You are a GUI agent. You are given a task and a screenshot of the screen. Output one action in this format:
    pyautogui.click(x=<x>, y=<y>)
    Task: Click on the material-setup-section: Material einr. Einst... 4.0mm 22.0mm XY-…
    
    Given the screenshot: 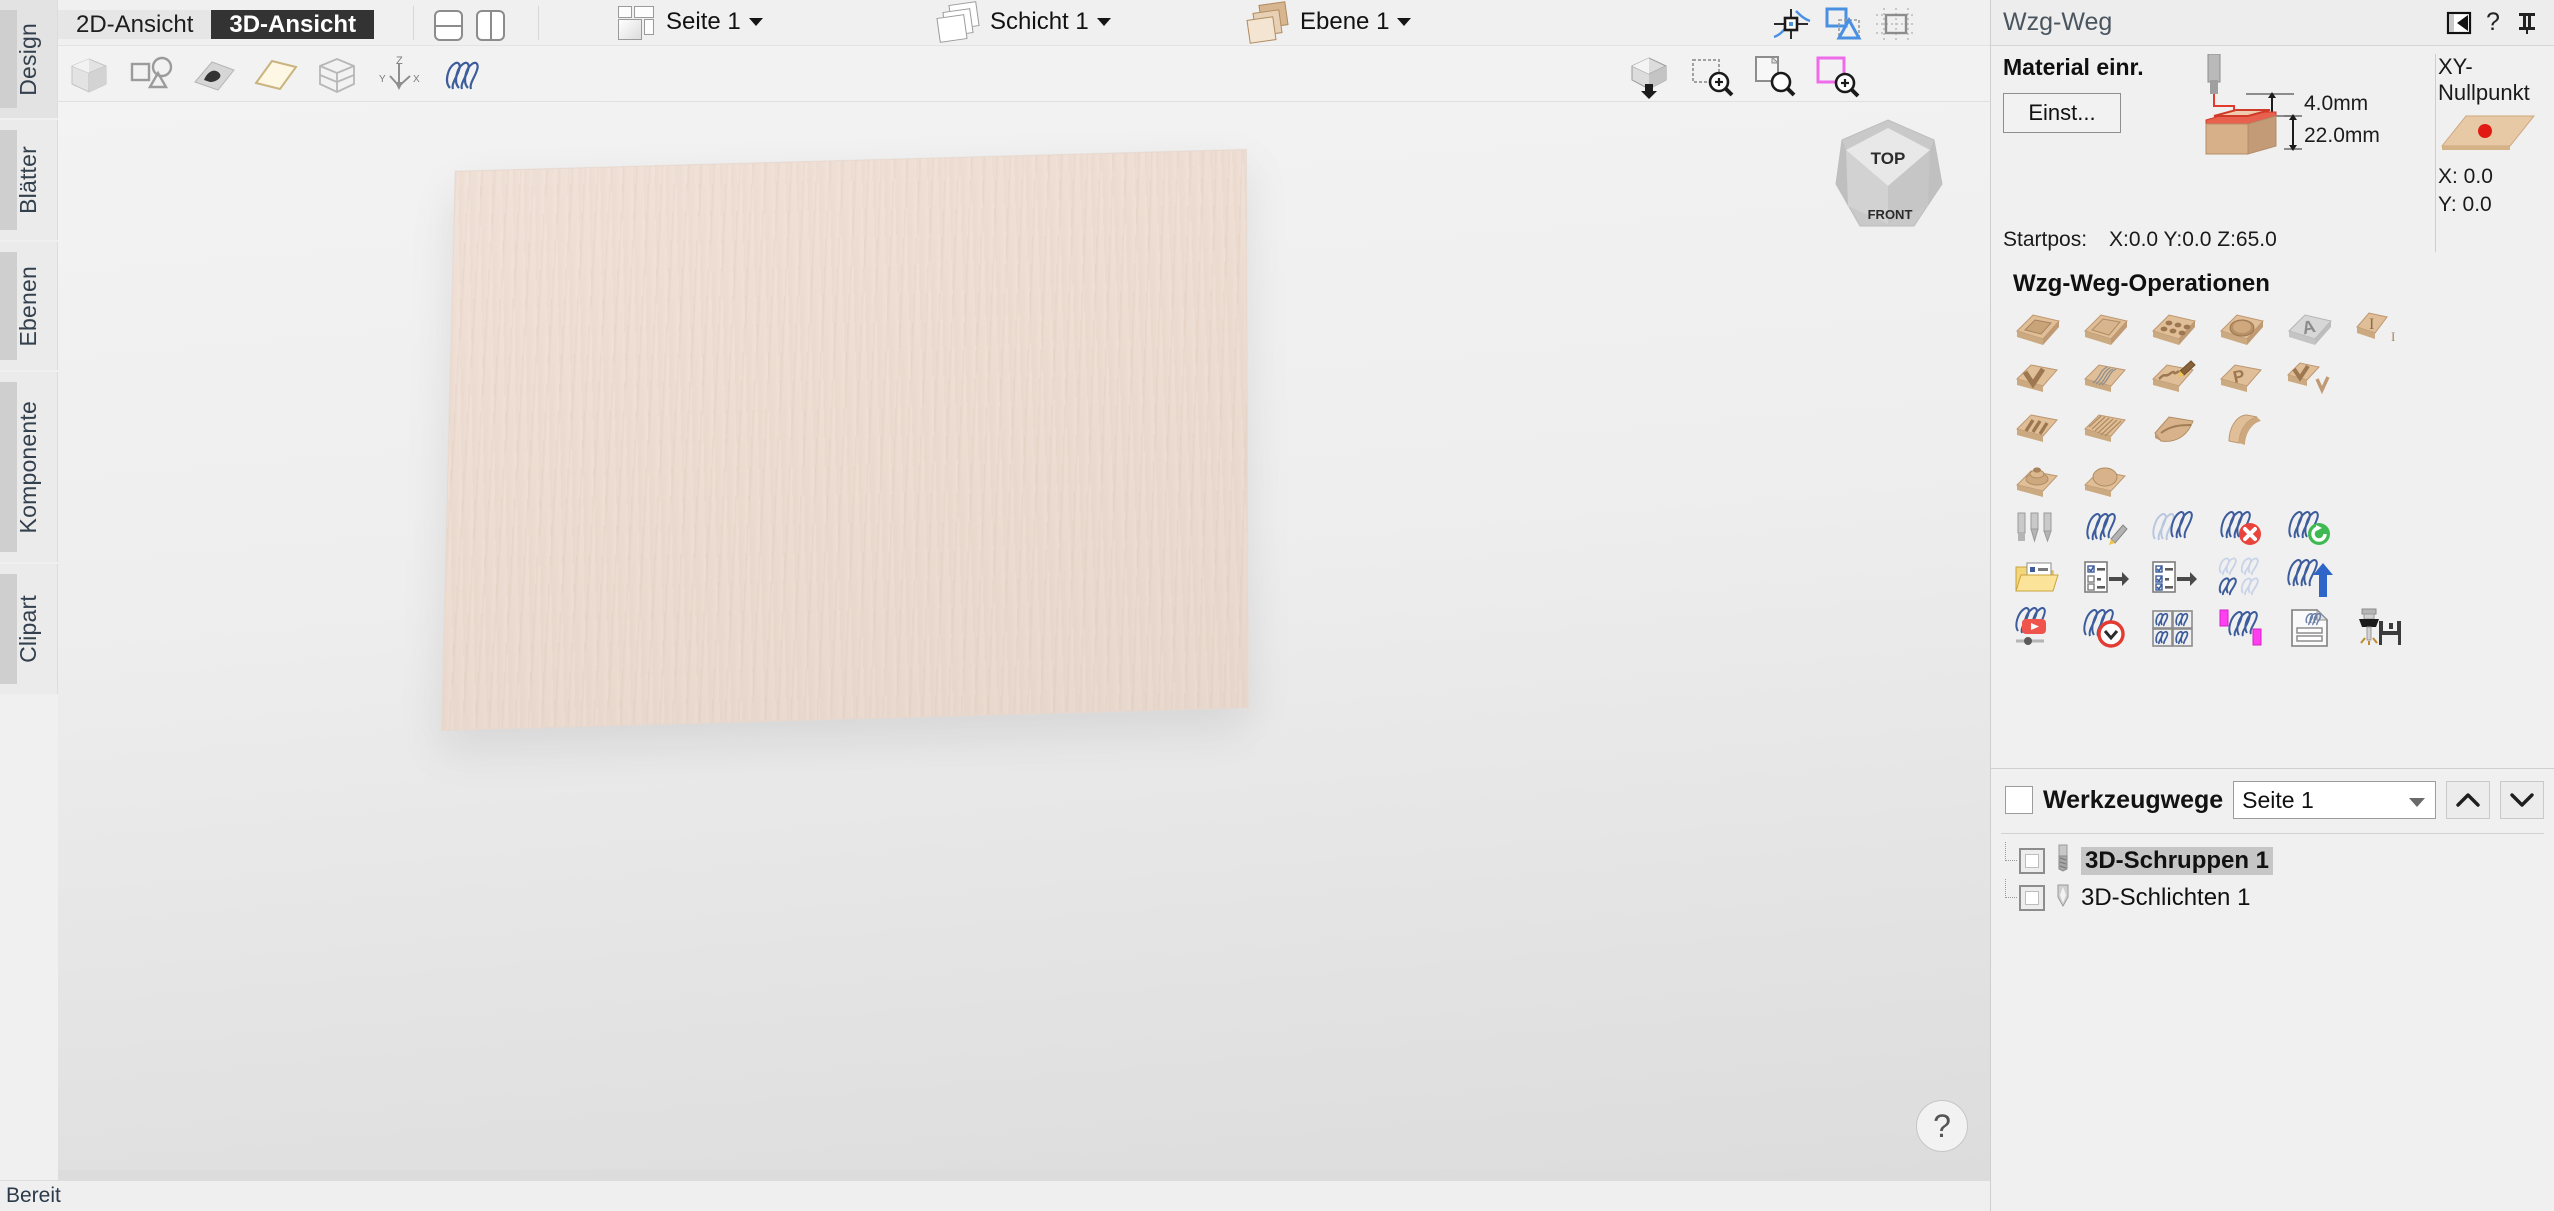 What is the action you would take?
    pyautogui.click(x=2272, y=152)
    